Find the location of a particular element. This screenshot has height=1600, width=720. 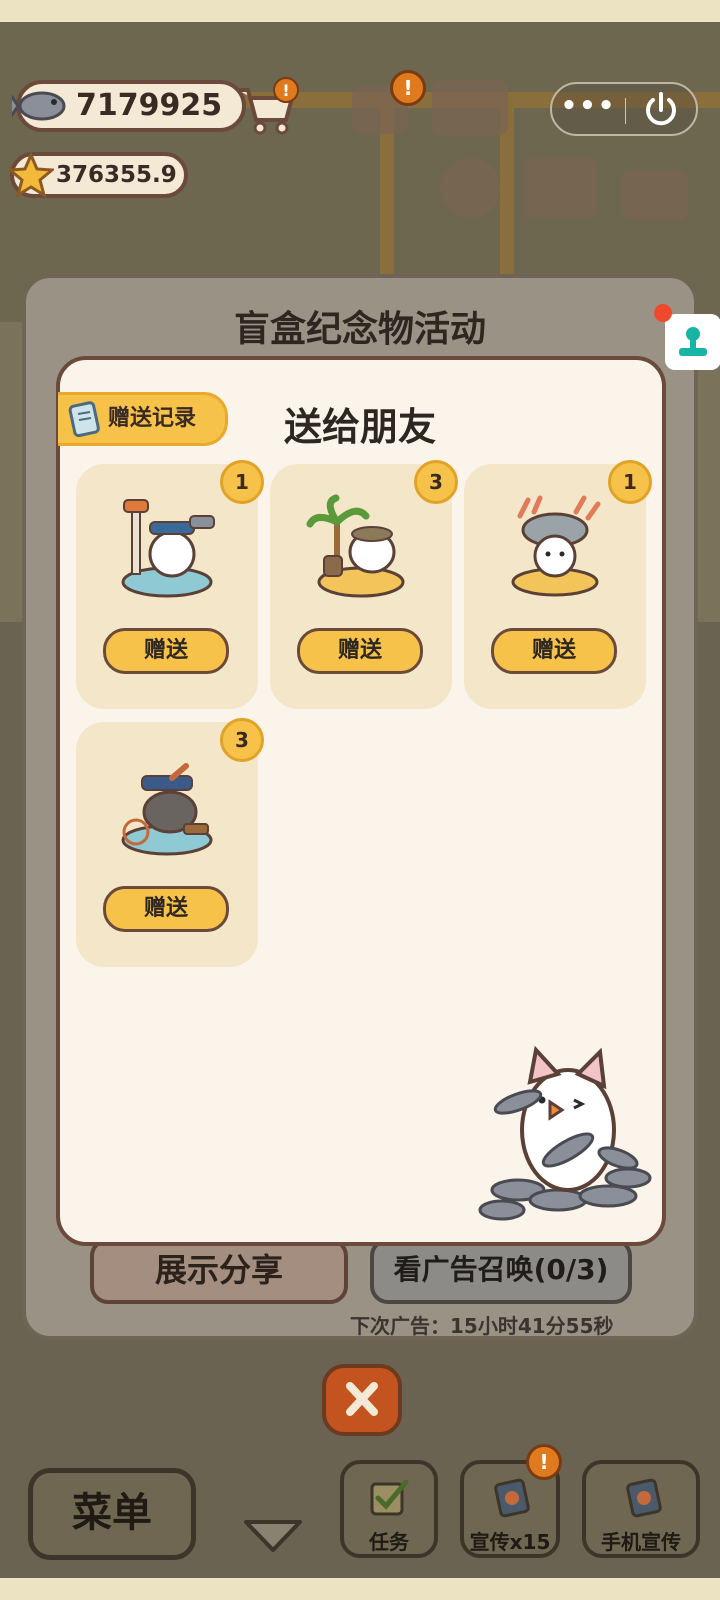

poster-icon is located at coordinates (512, 1498).